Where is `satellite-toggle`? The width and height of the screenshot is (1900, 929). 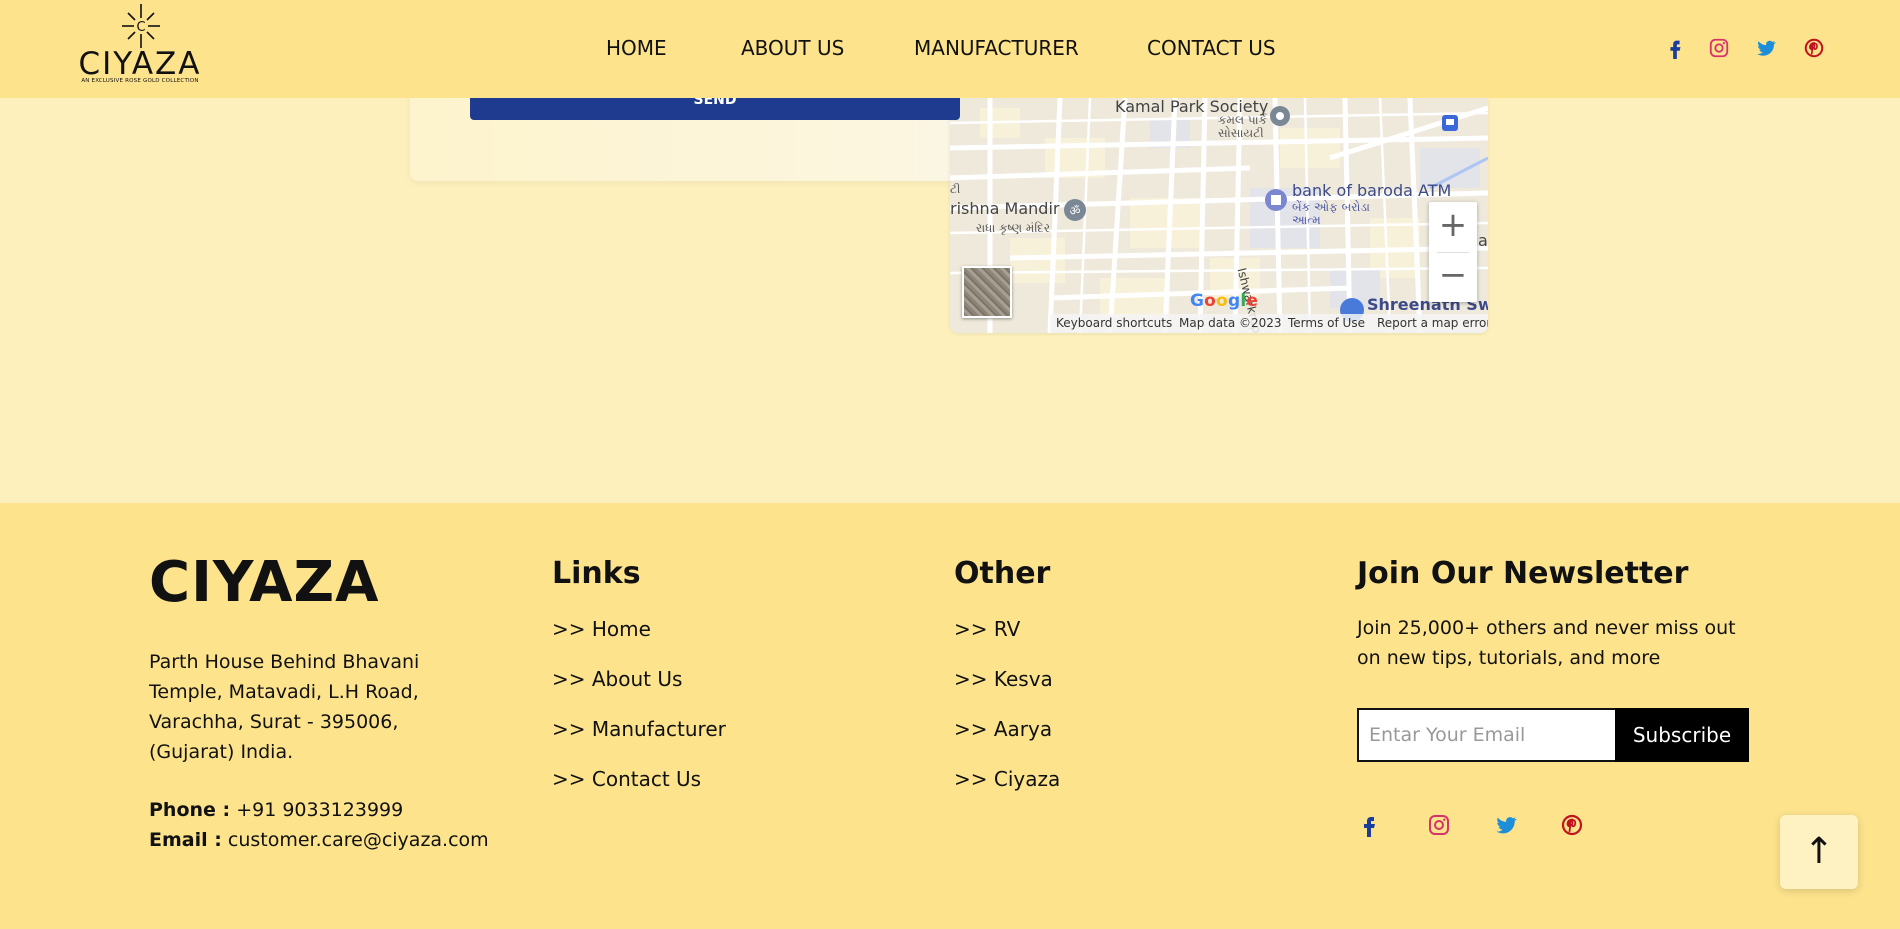 satellite-toggle is located at coordinates (987, 292).